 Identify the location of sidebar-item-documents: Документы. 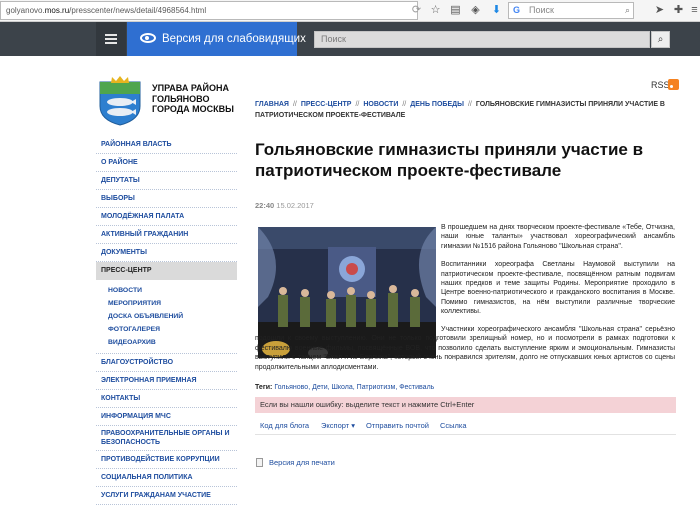
(166, 253).